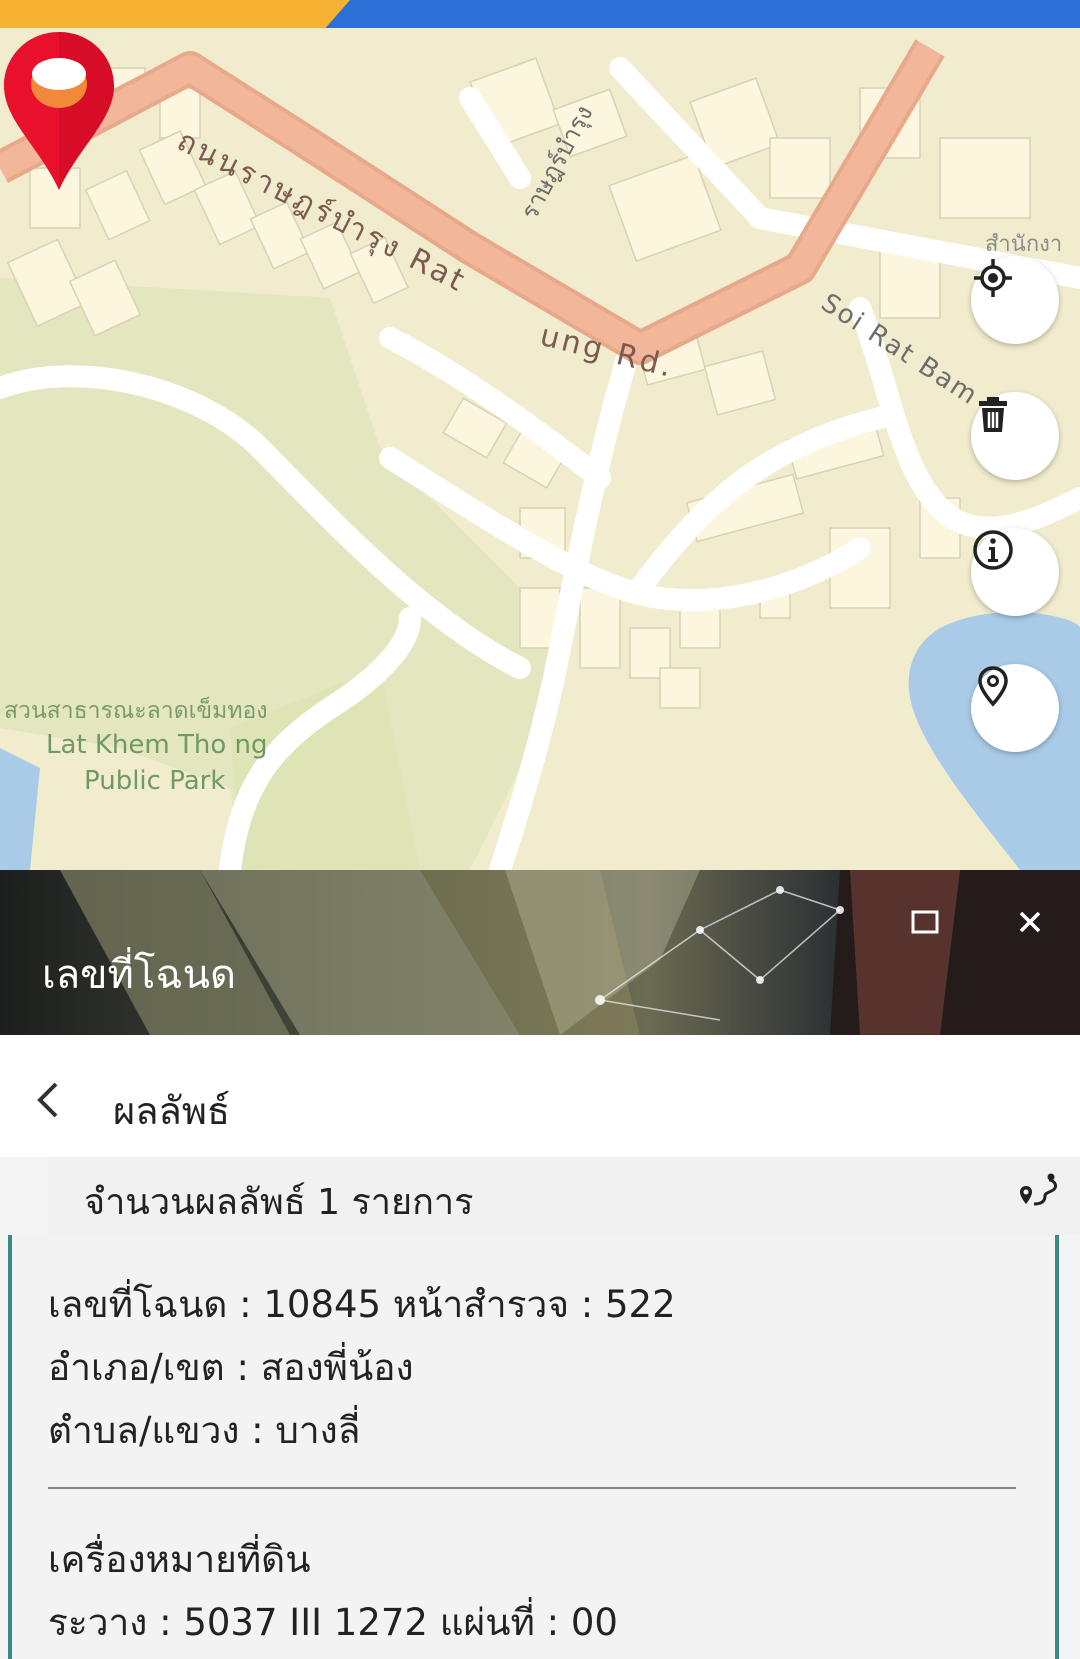 The width and height of the screenshot is (1080, 1659). What do you see at coordinates (333, 1622) in the screenshot?
I see `map-sheet-line: ระวาง : 5037 III 1272 แผ่นที่ : 00` at bounding box center [333, 1622].